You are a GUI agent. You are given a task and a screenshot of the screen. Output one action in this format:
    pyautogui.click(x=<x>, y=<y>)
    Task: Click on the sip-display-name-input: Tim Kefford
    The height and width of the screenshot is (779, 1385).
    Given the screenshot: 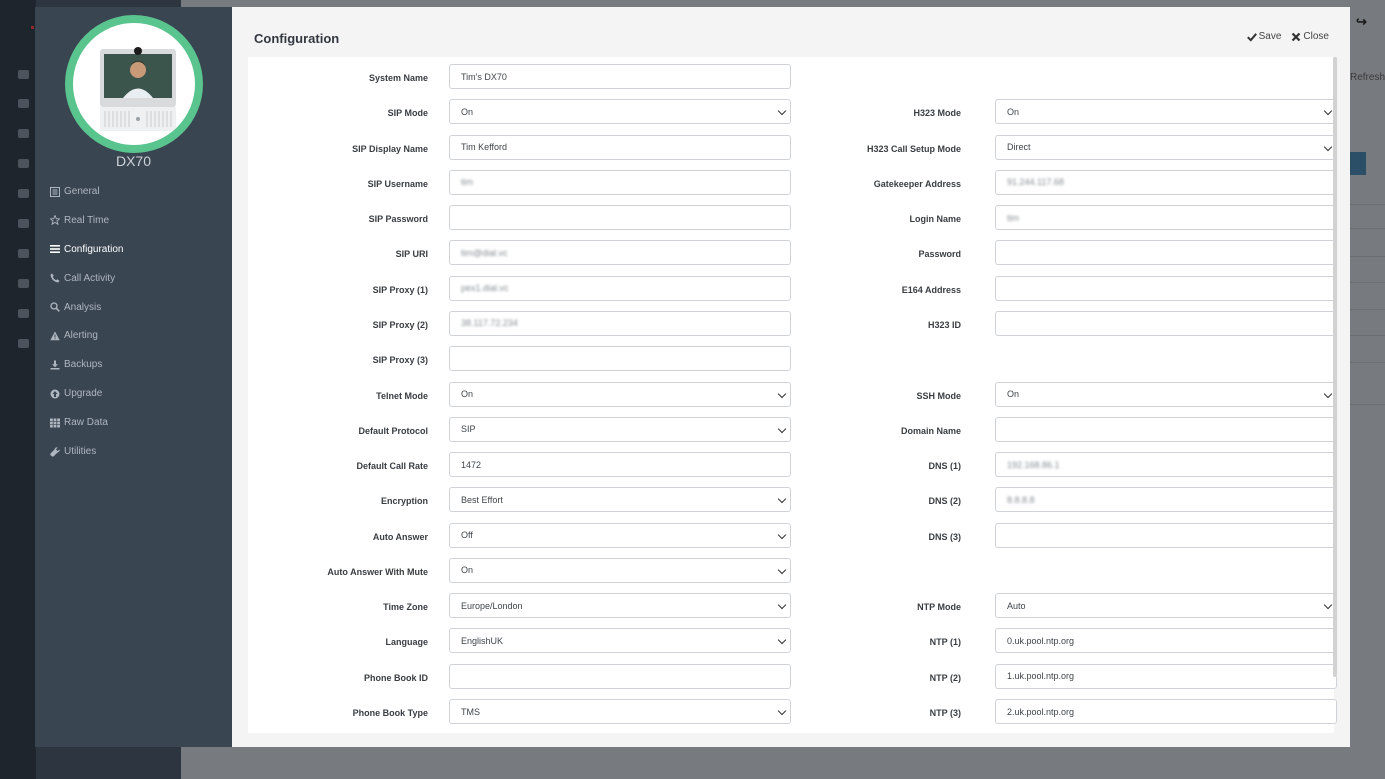 What is the action you would take?
    pyautogui.click(x=620, y=147)
    